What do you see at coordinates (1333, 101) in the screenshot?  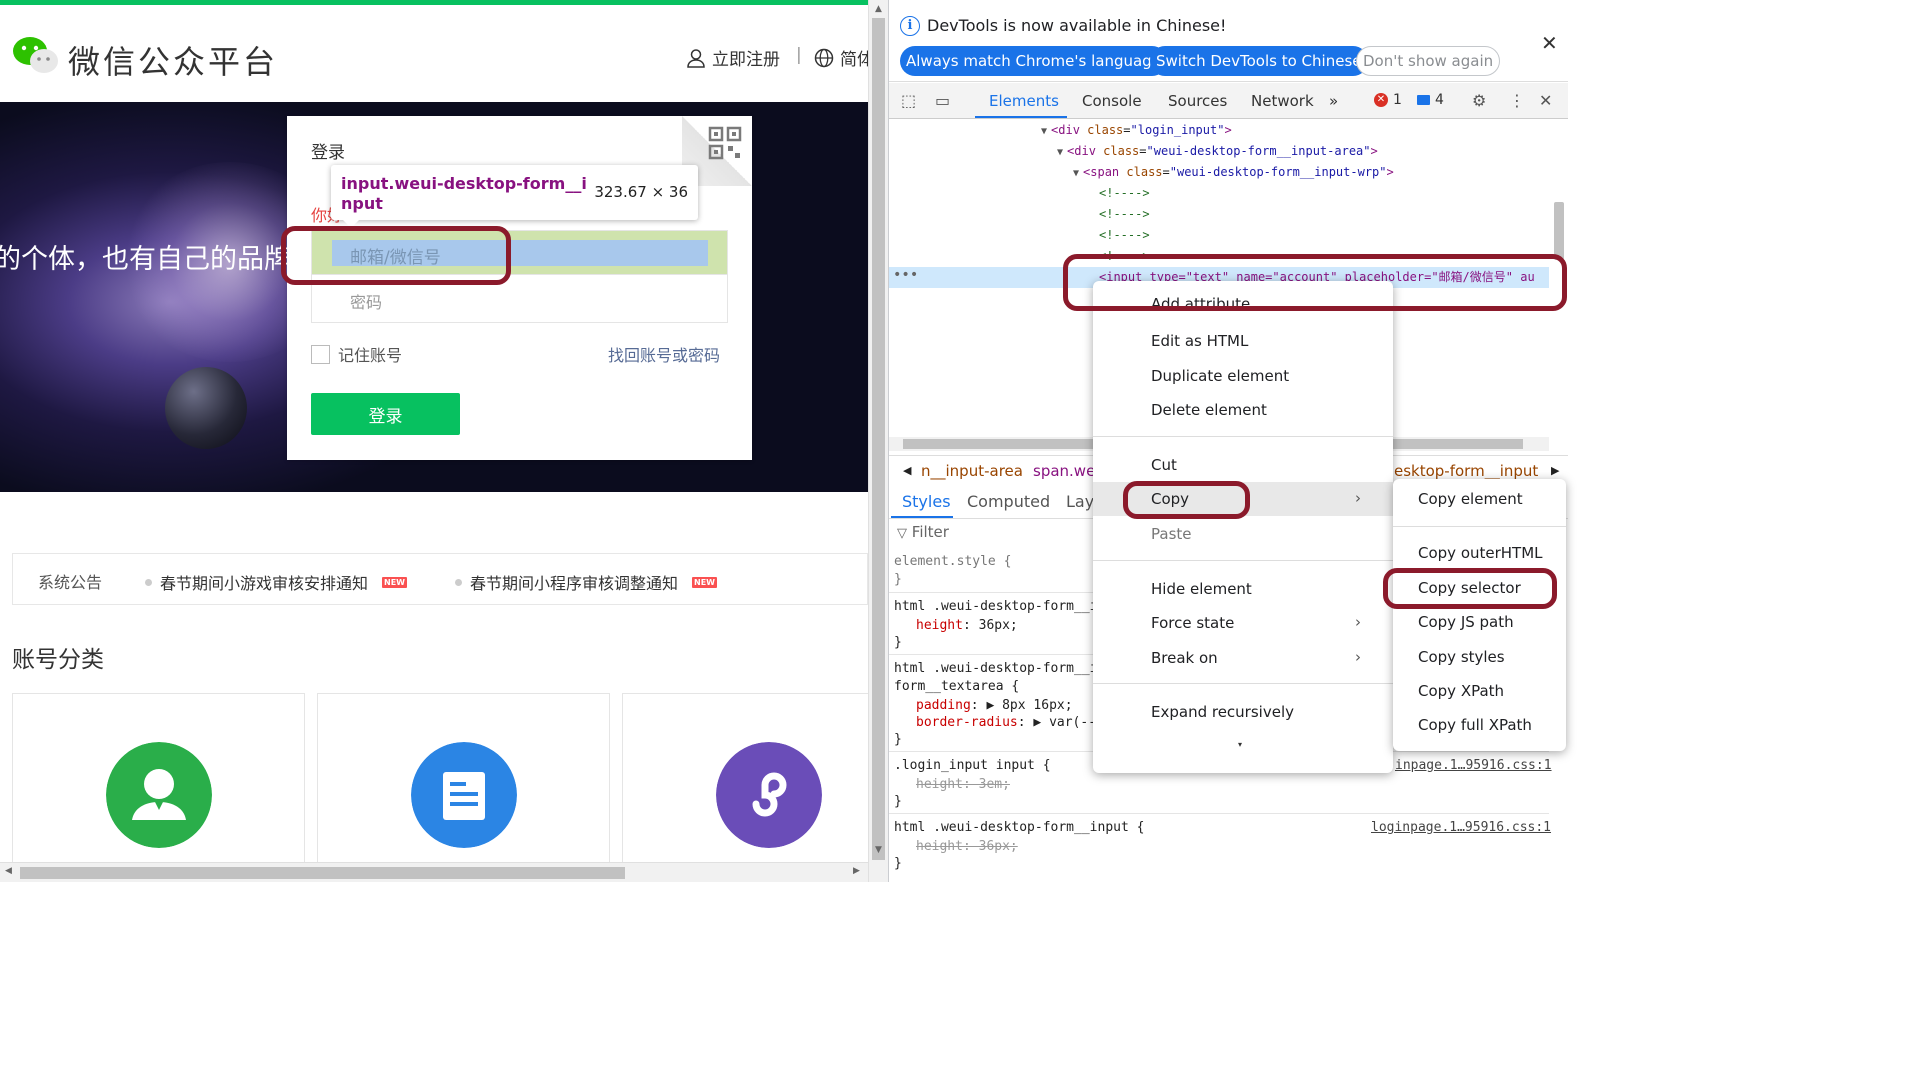 I see `more-tabs-icon: »` at bounding box center [1333, 101].